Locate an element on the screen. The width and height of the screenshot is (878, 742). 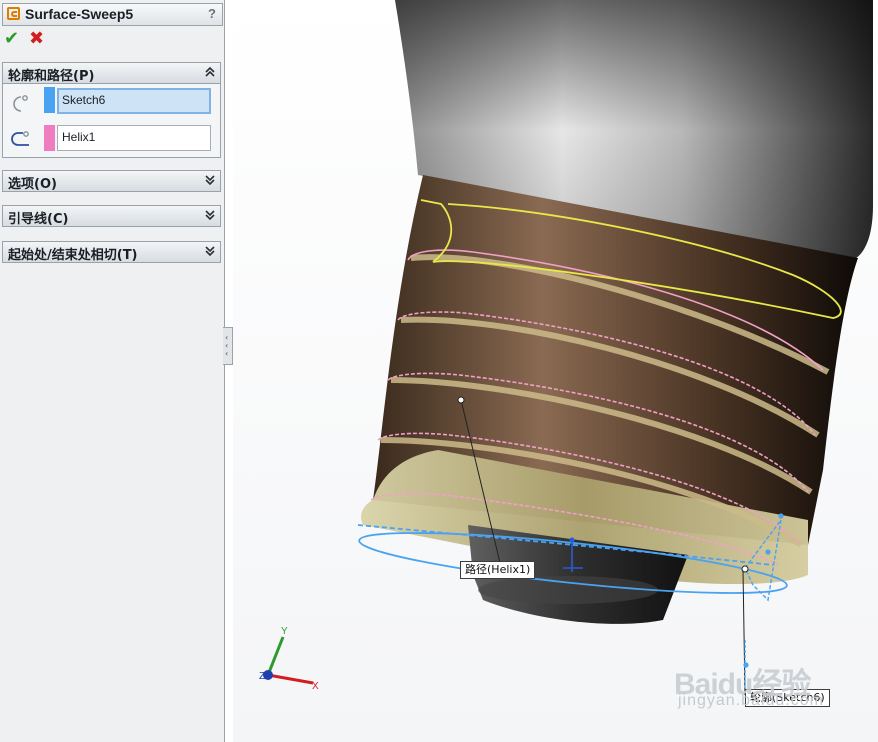
cancel-button: ✖ is located at coordinates (36, 39).